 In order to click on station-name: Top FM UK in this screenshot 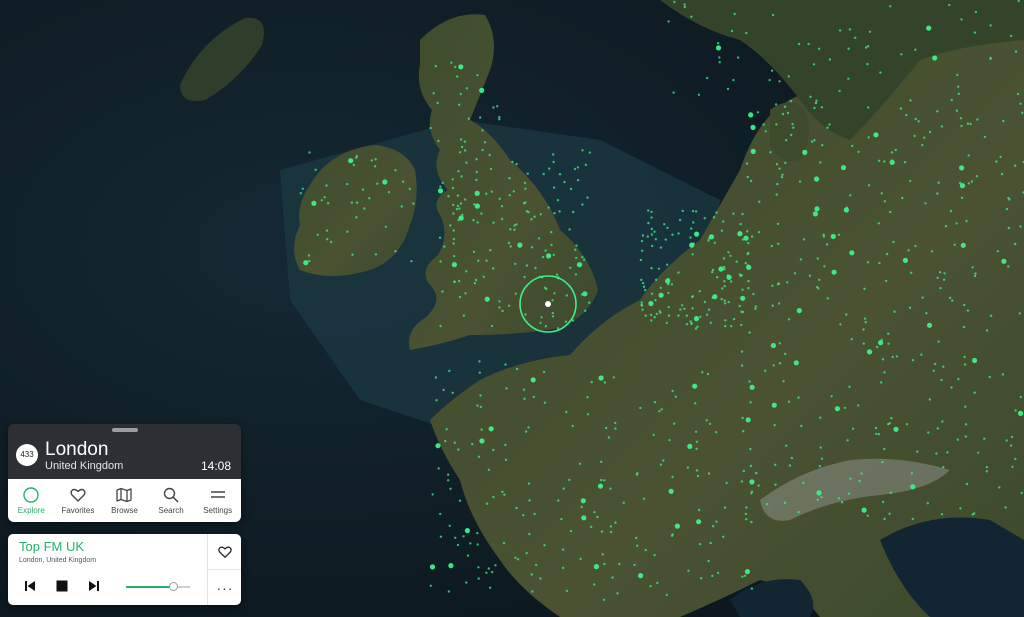, I will do `click(51, 546)`.